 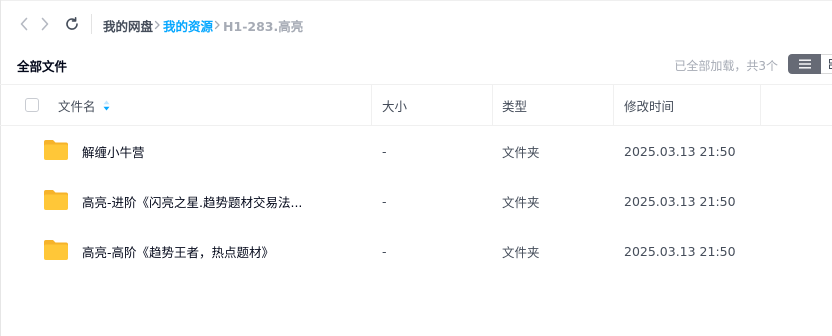 What do you see at coordinates (188, 25) in the screenshot?
I see `breadcrumb-parent: 我的资源` at bounding box center [188, 25].